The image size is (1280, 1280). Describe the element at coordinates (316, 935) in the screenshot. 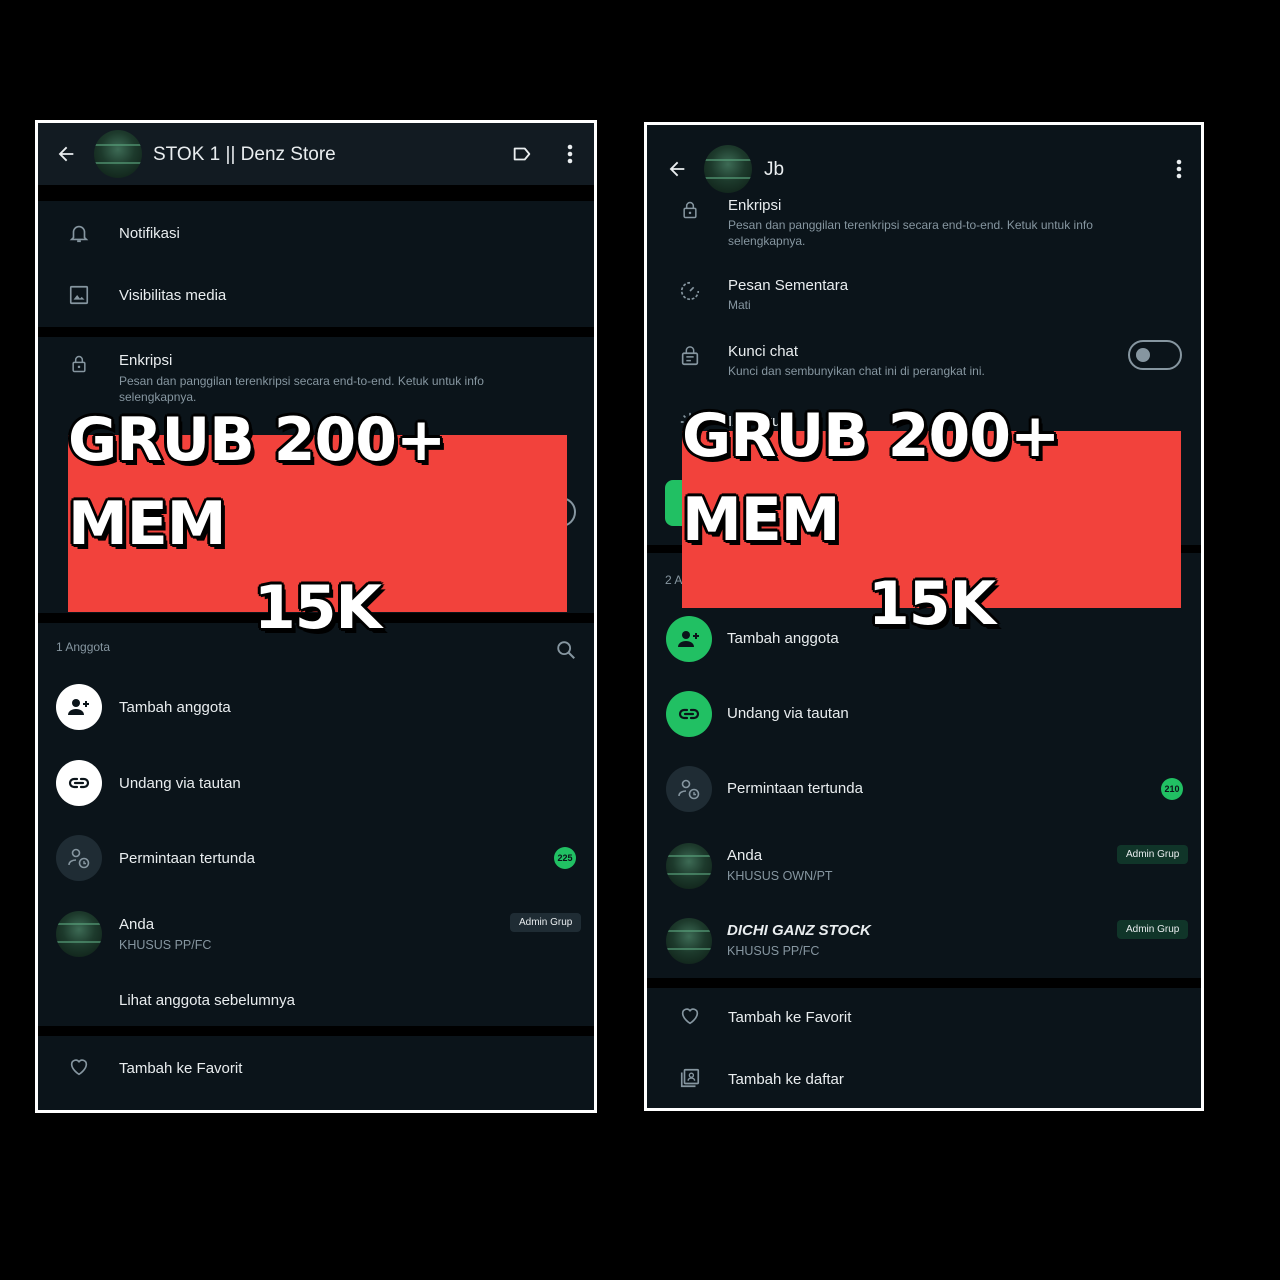

I see `member-row-anda: Anda KHUSUS PP/FC Admin Grup` at that location.